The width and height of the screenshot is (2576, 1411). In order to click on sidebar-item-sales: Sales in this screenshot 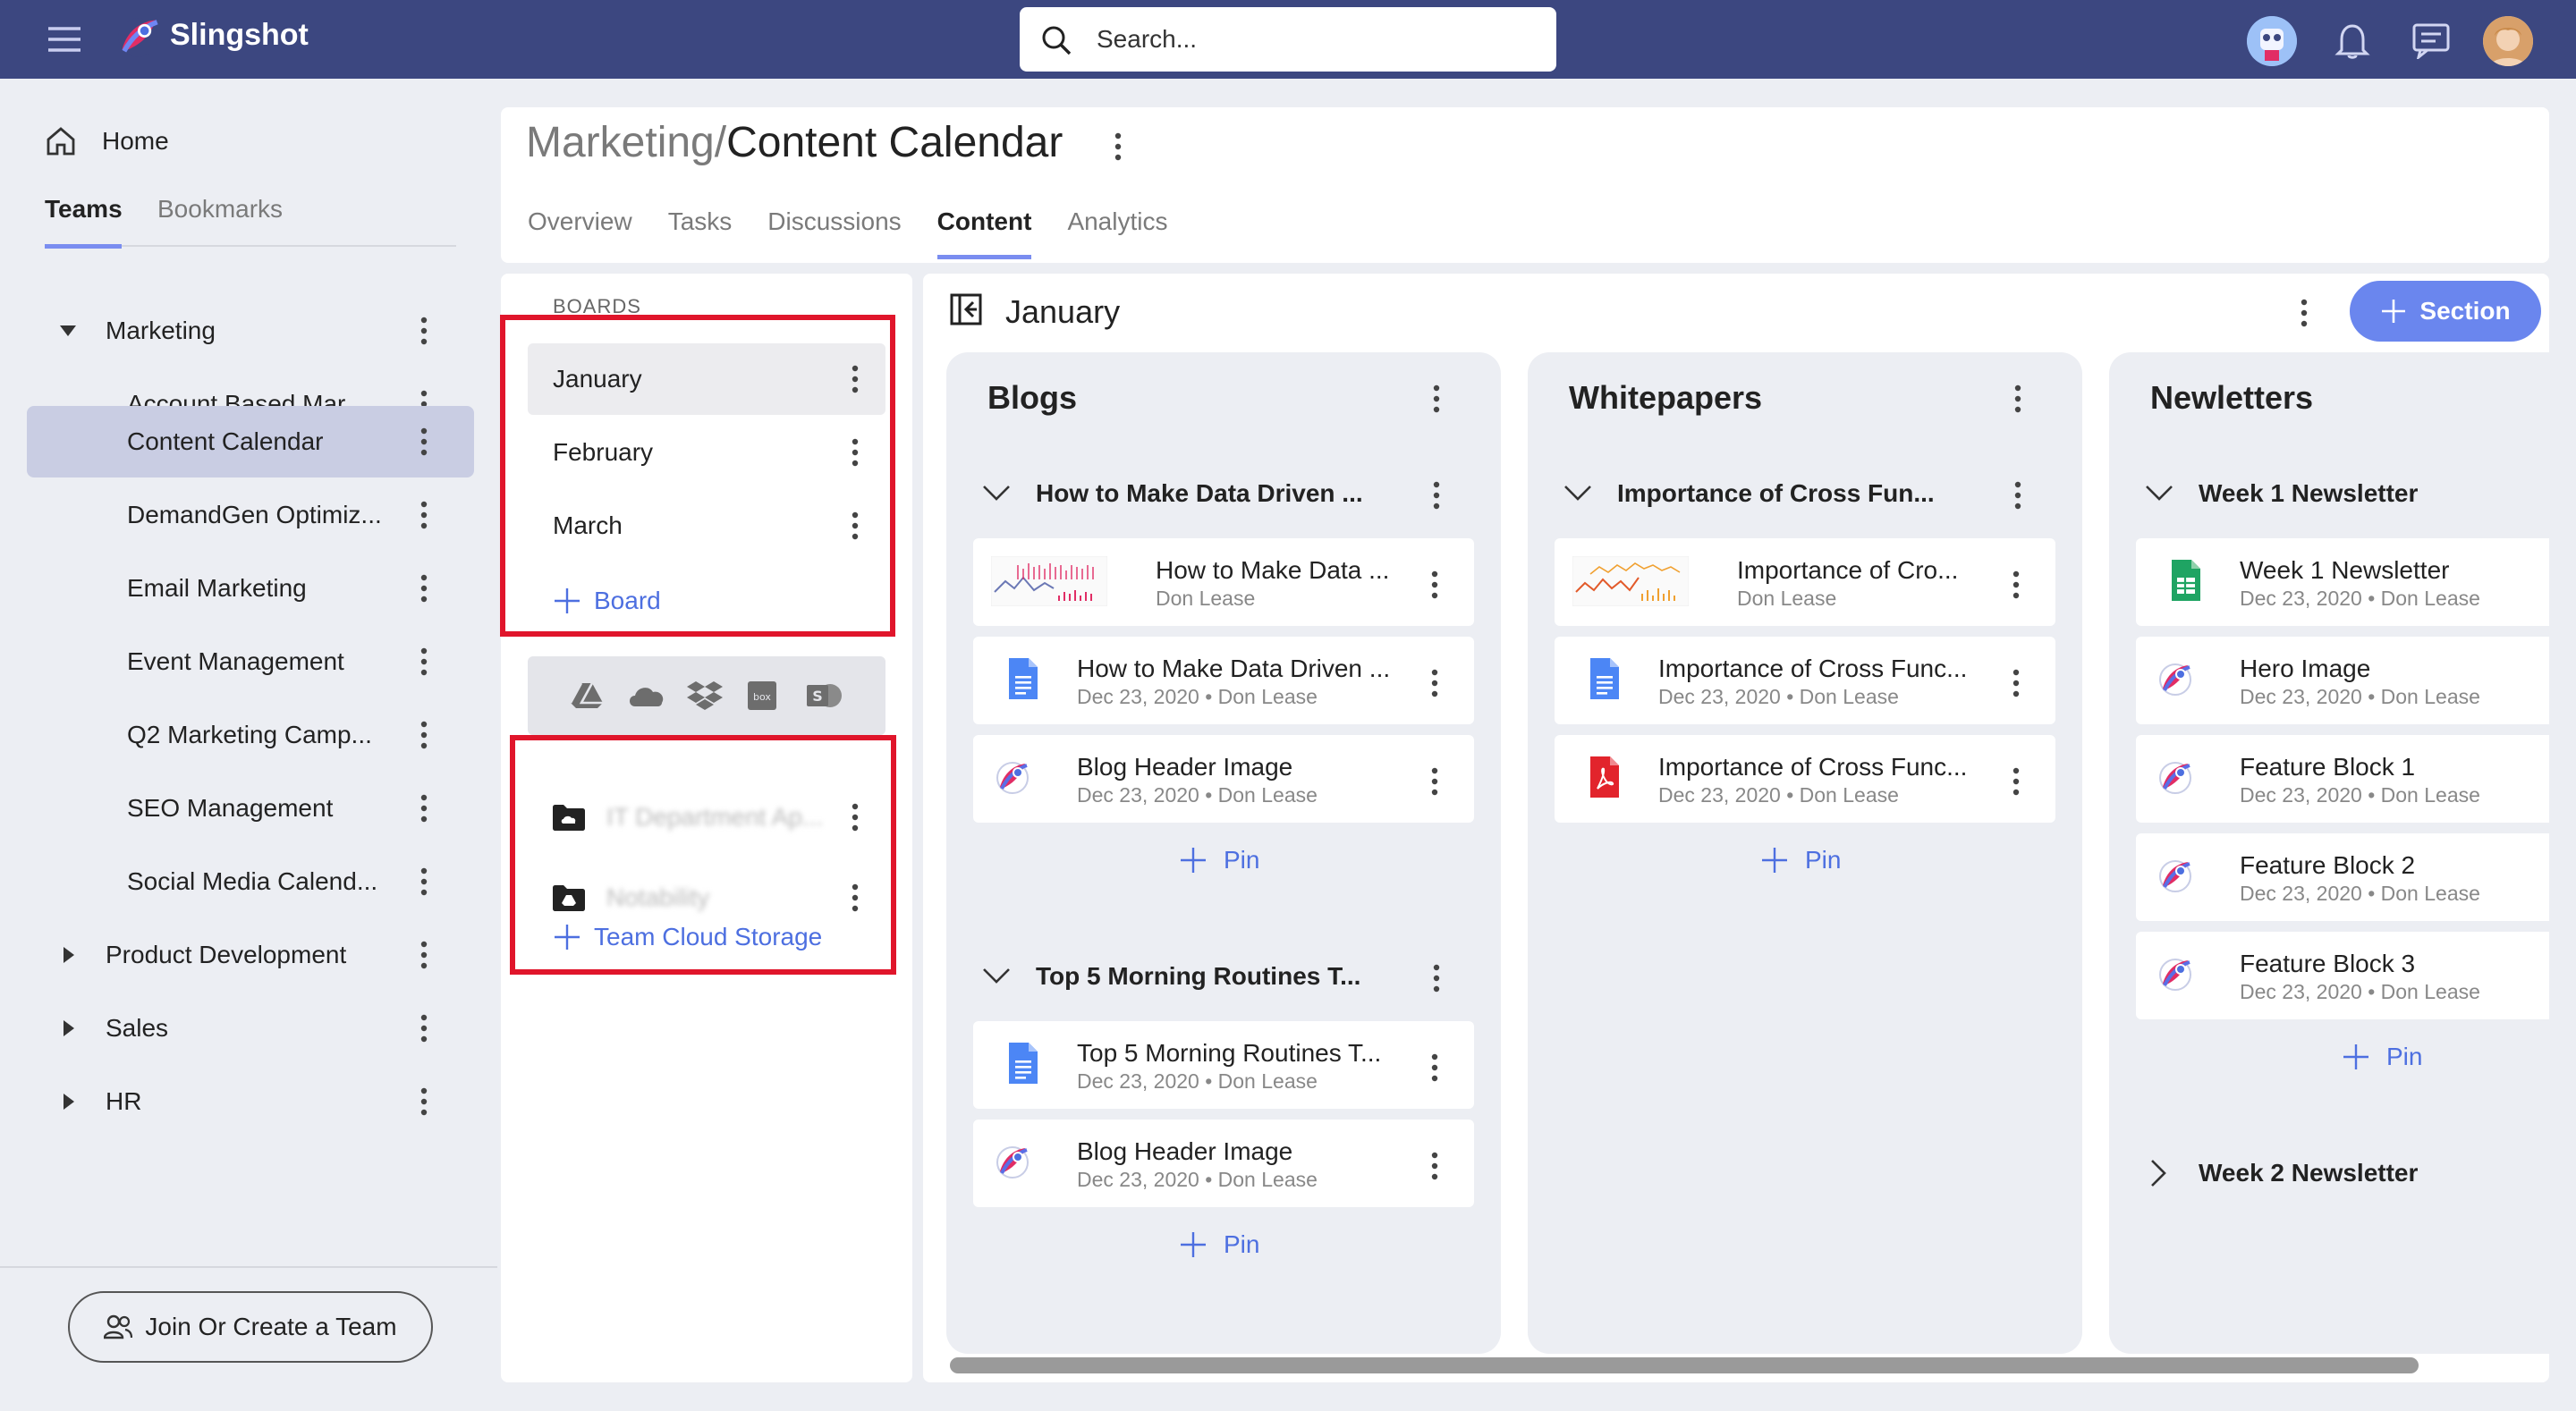, I will do `click(250, 1028)`.